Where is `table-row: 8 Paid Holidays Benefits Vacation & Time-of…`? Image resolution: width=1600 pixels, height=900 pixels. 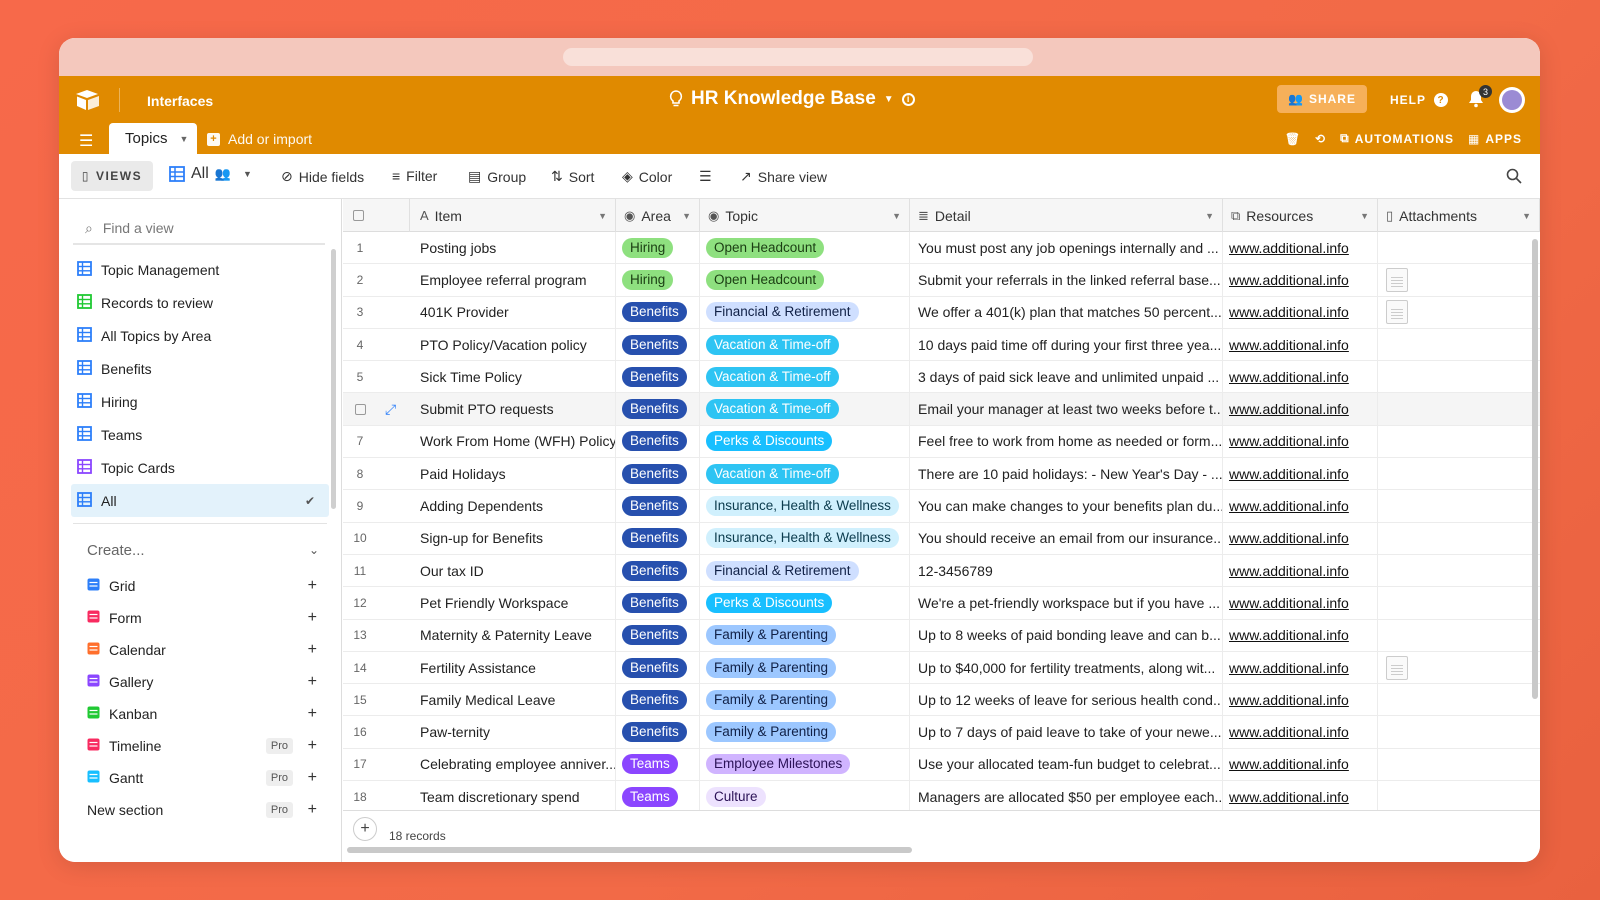 table-row: 8 Paid Holidays Benefits Vacation & Time-of… is located at coordinates (941, 474).